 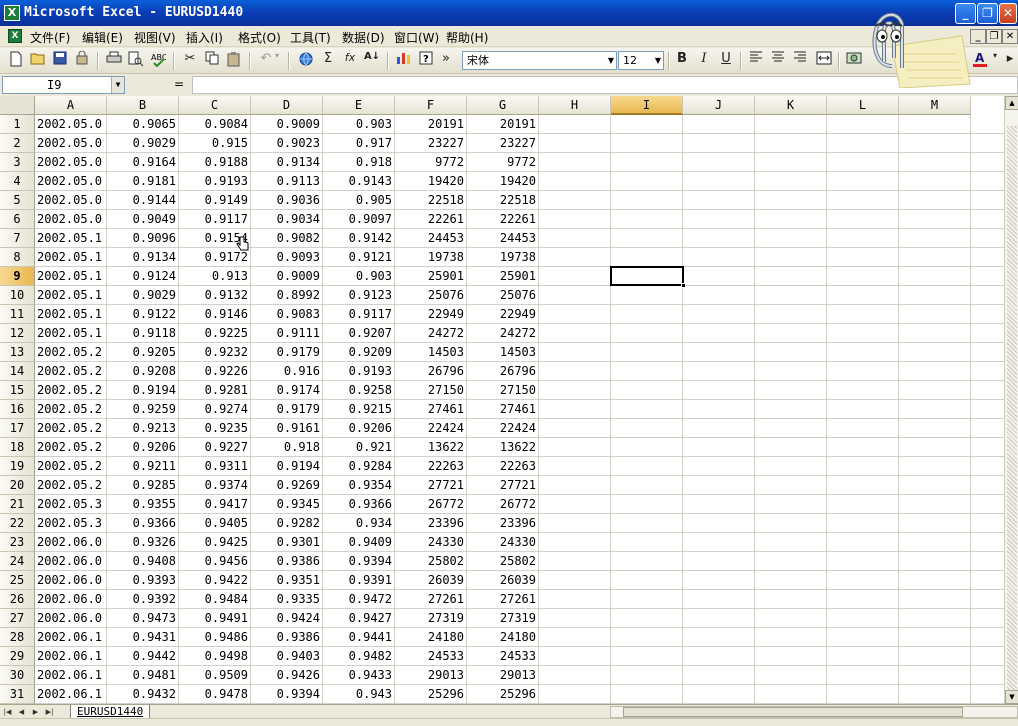 I want to click on cell-g28: 24180, so click(x=502, y=637).